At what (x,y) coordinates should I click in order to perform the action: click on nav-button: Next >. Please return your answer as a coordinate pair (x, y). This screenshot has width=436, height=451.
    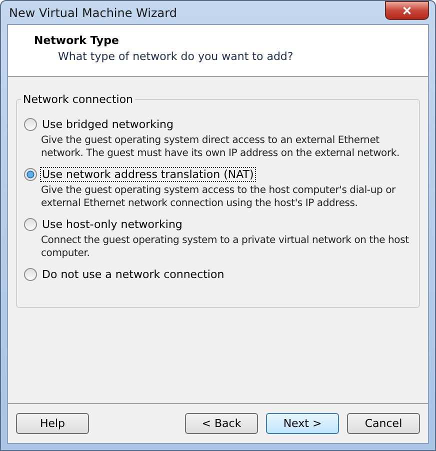
    Looking at the image, I should click on (302, 423).